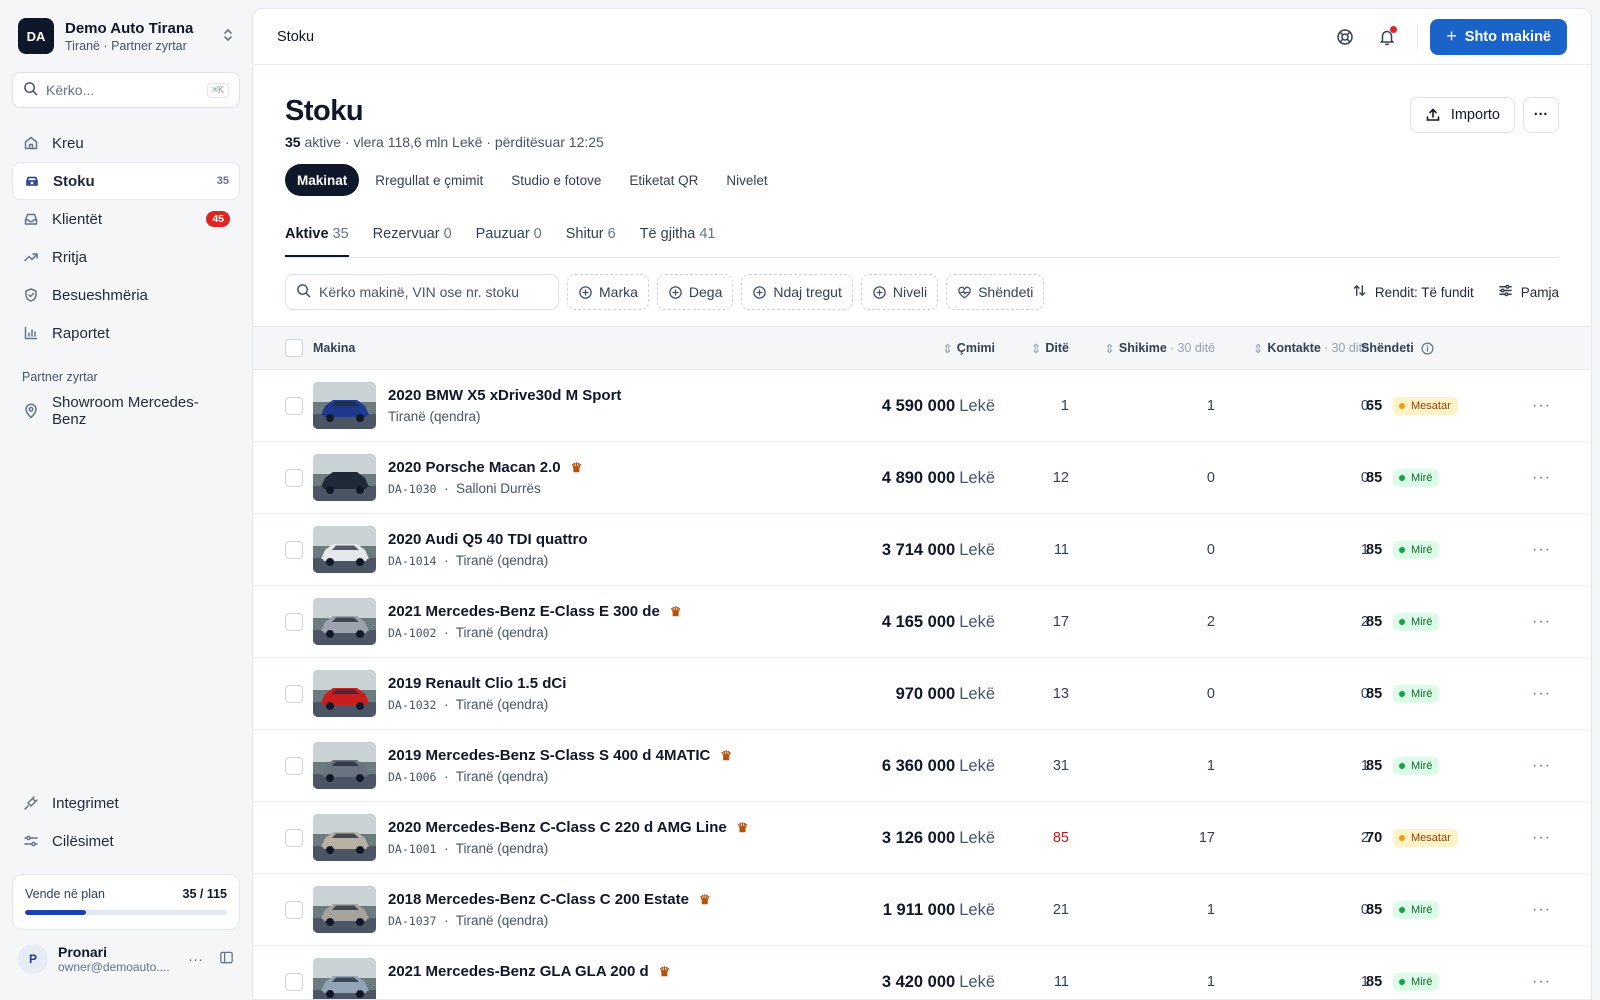 This screenshot has width=1600, height=1000. What do you see at coordinates (126, 219) in the screenshot?
I see `sidebar-item-klient-t: Klientët 45` at bounding box center [126, 219].